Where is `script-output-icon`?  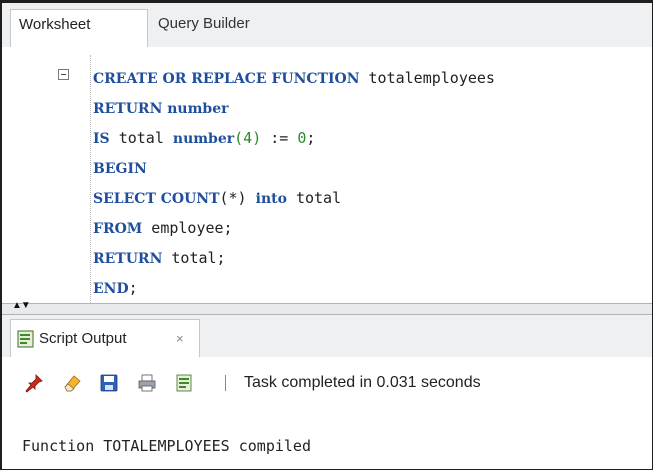
script-output-icon is located at coordinates (25, 339).